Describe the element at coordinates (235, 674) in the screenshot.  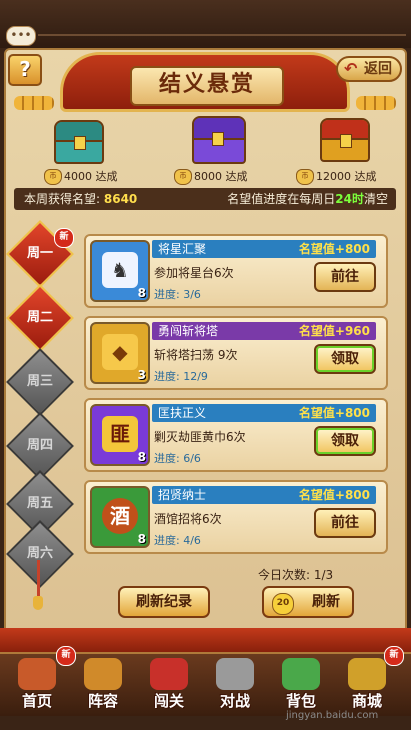
I see `battle-icon` at that location.